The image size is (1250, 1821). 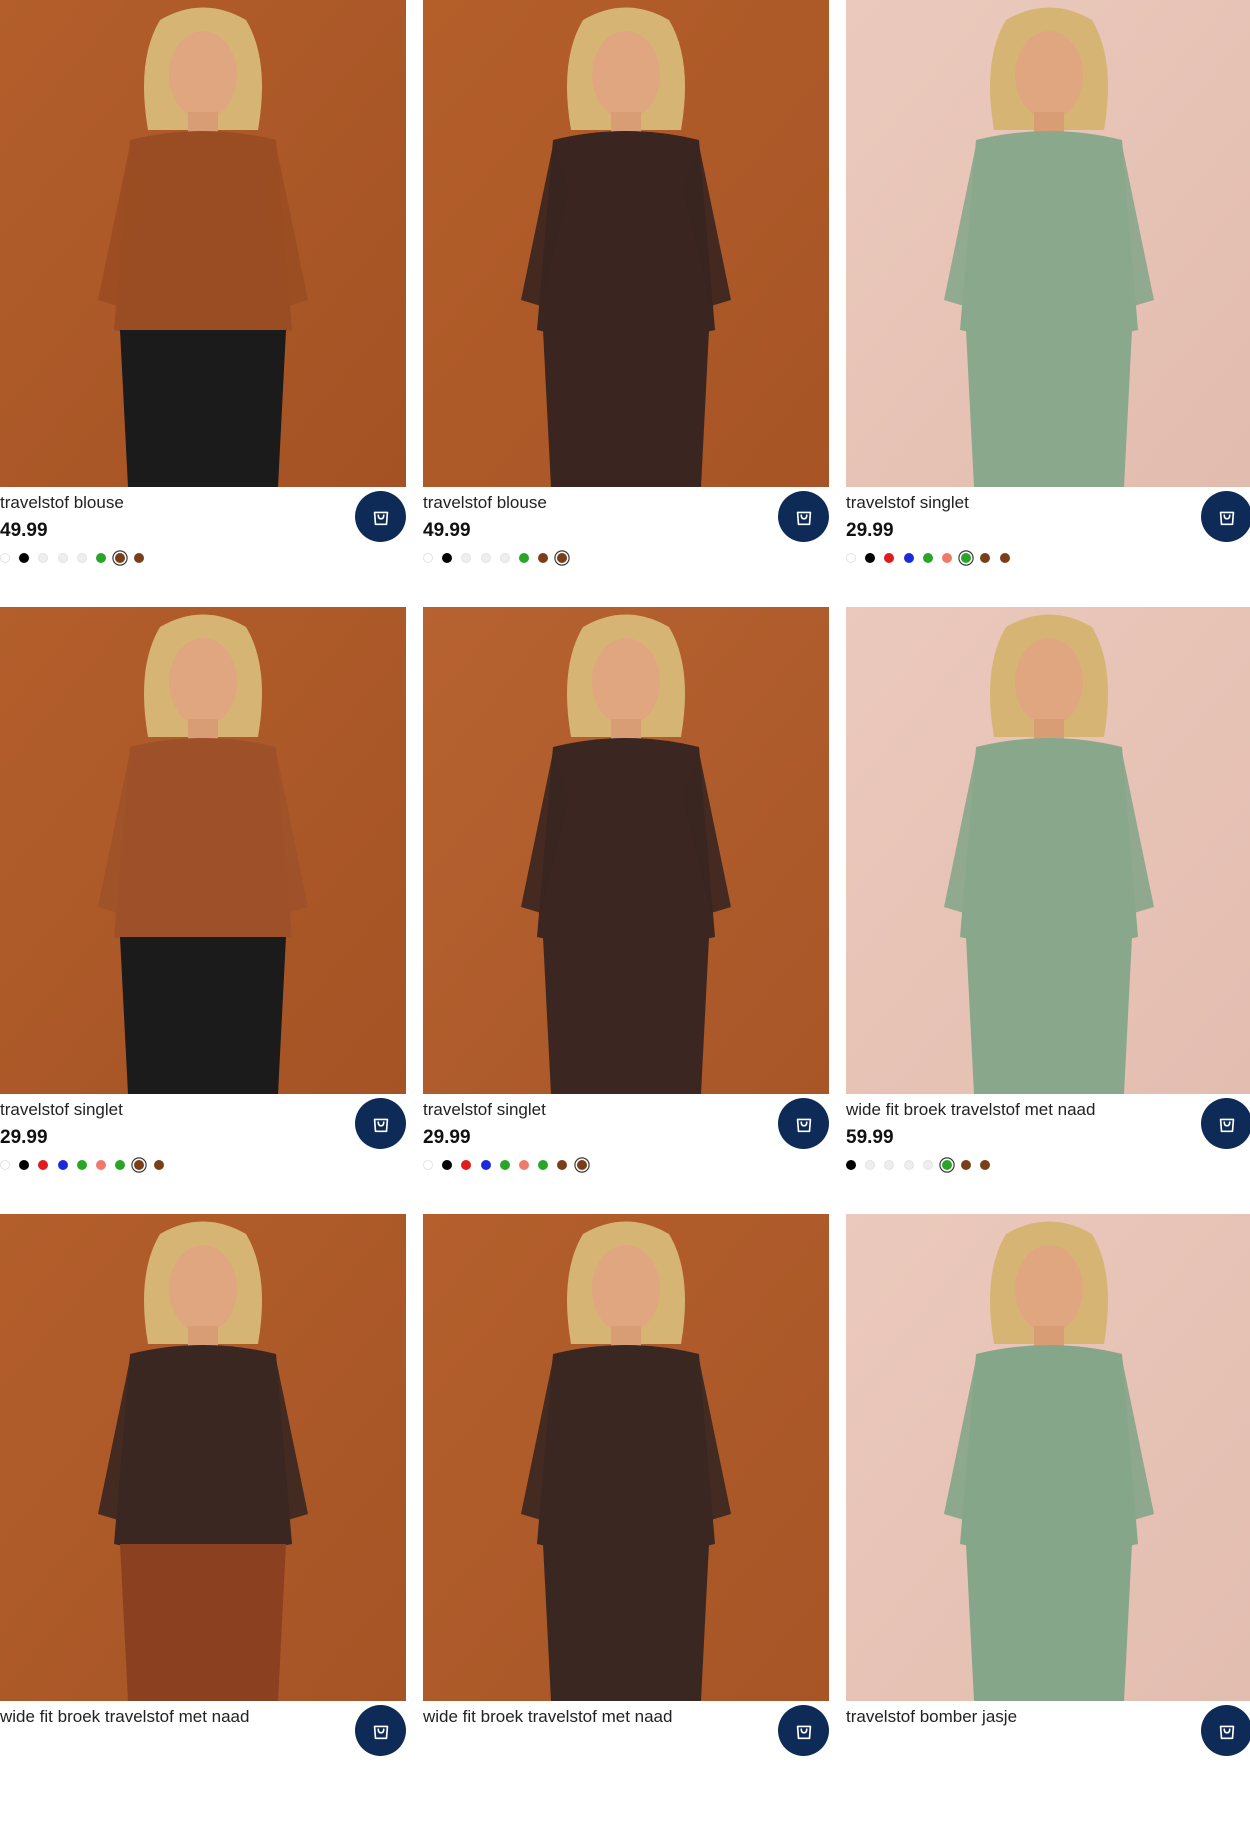 What do you see at coordinates (24, 1137) in the screenshot?
I see `product-price: 29.99` at bounding box center [24, 1137].